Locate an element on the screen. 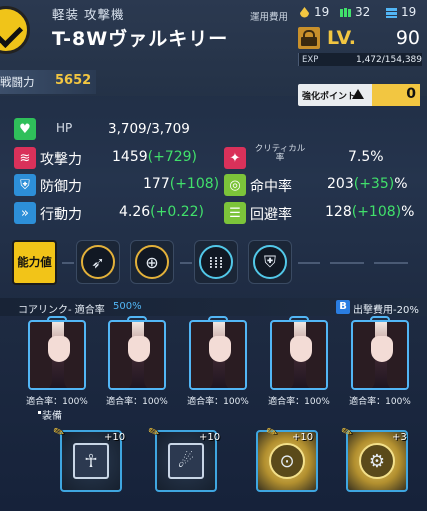 The height and width of the screenshot is (511, 427). fuel-icon is located at coordinates (304, 11).